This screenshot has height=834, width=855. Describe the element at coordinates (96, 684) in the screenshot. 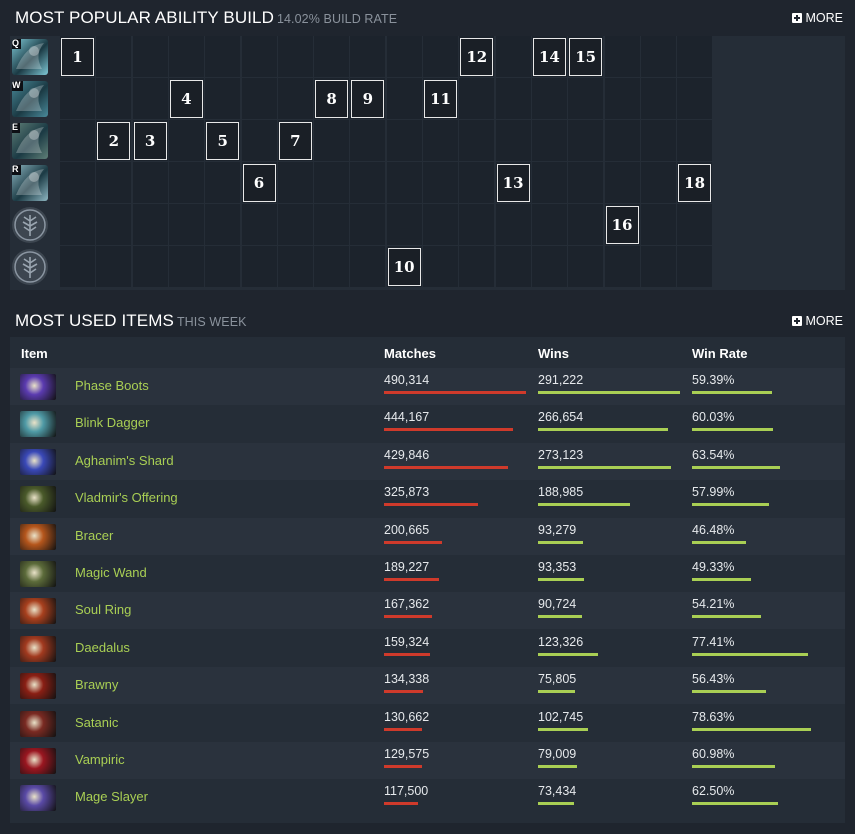

I see `item-name: Brawny` at that location.